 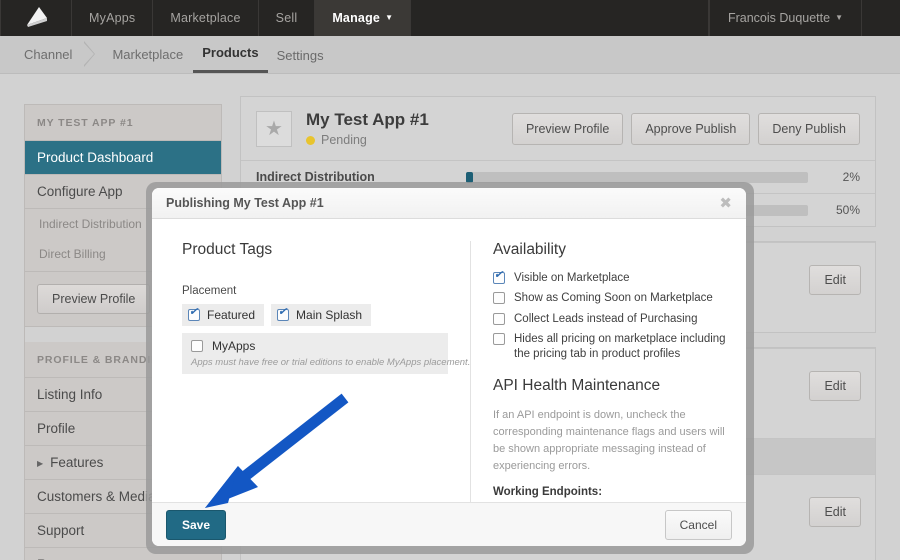 I want to click on modal-footer: Save Cancel, so click(x=449, y=524).